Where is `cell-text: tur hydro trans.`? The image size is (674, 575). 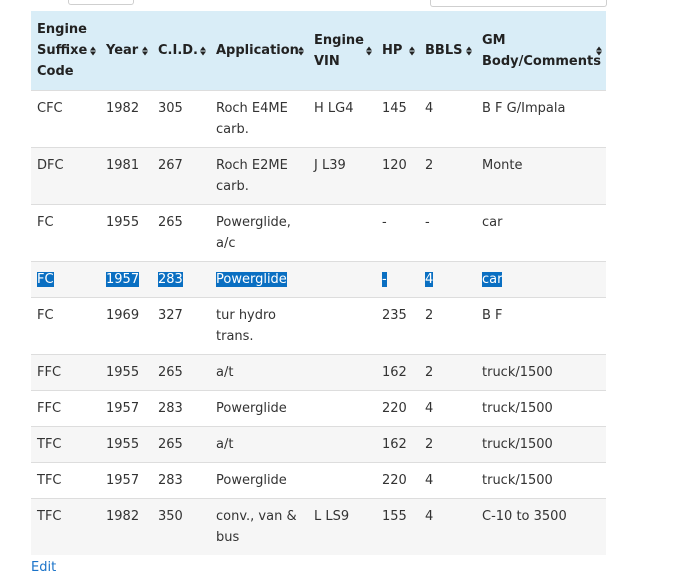
cell-text: tur hydro trans. is located at coordinates (246, 326).